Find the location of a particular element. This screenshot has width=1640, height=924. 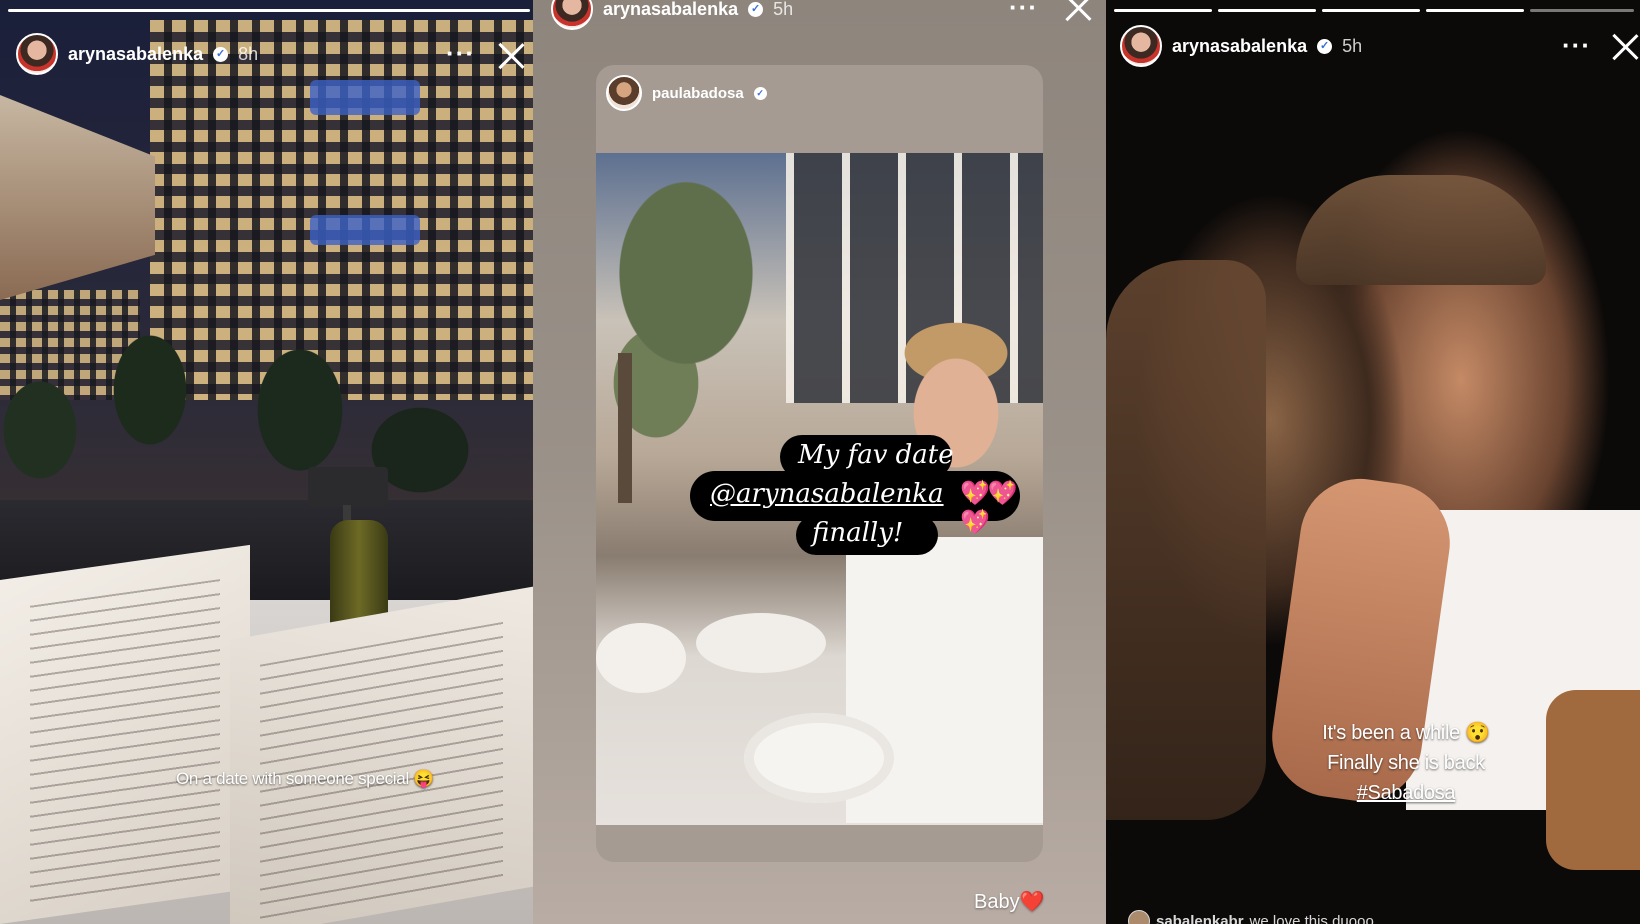

story-header: arynasabalenka ✓ 8h is located at coordinates (137, 54).